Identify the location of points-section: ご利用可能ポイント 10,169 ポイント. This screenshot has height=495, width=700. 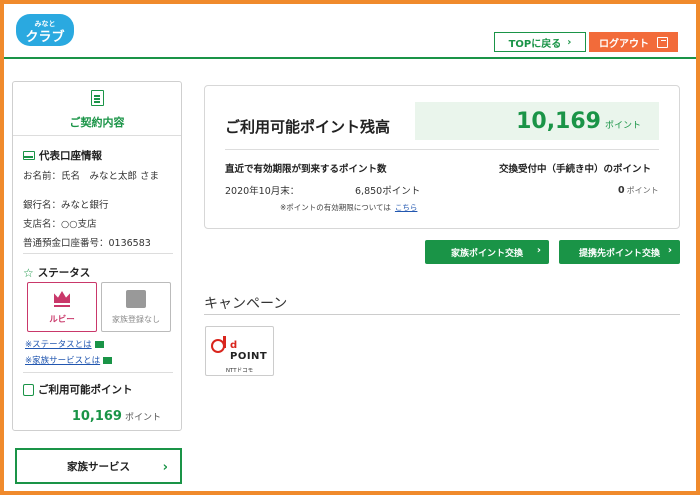
(97, 403).